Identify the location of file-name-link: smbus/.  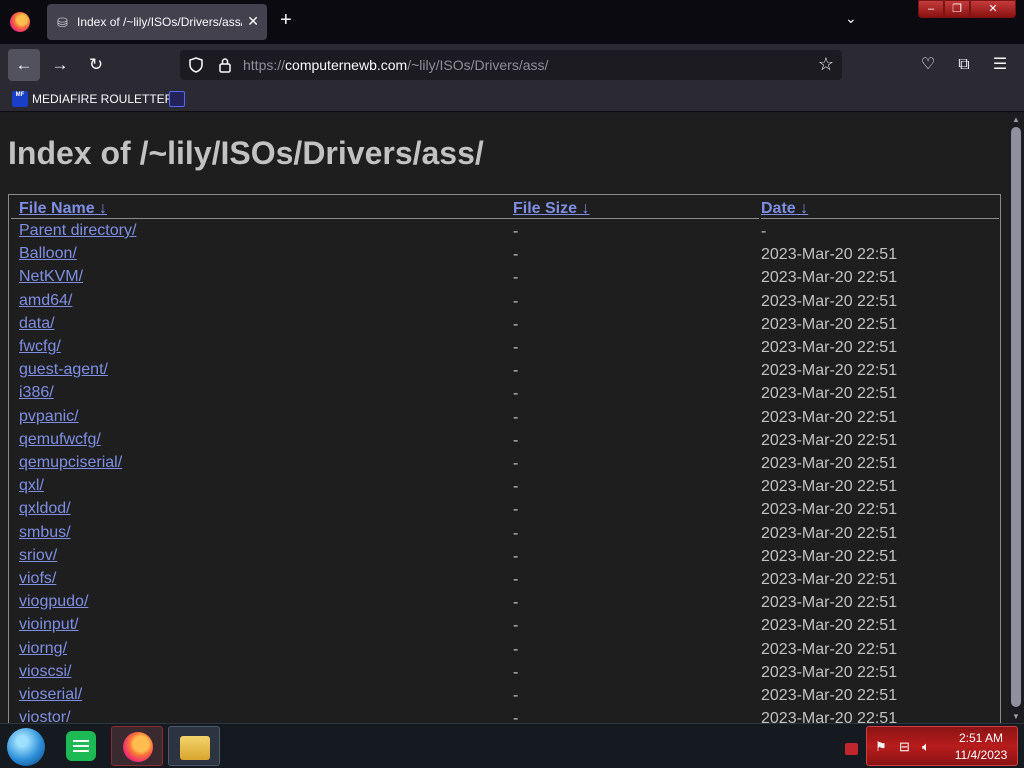
(45, 533).